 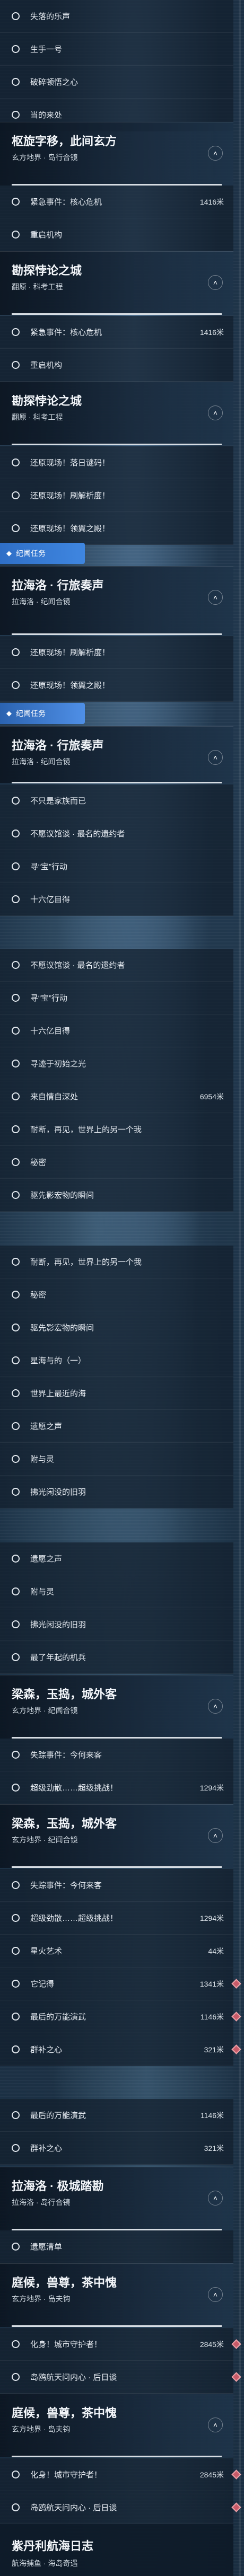 What do you see at coordinates (58, 745) in the screenshot?
I see `group-title: 拉海洛 · 行旅奏声` at bounding box center [58, 745].